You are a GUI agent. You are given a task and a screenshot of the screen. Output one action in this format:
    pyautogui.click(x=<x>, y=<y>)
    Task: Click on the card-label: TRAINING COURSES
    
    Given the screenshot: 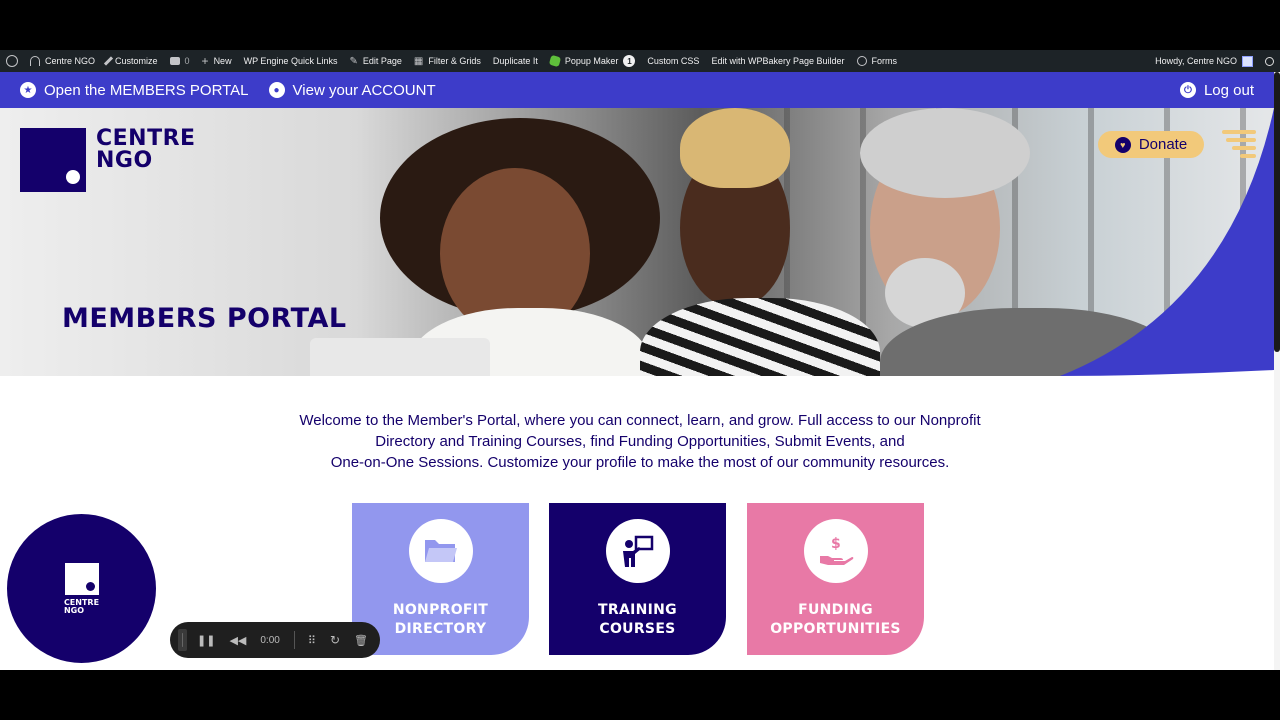 What is the action you would take?
    pyautogui.click(x=637, y=620)
    